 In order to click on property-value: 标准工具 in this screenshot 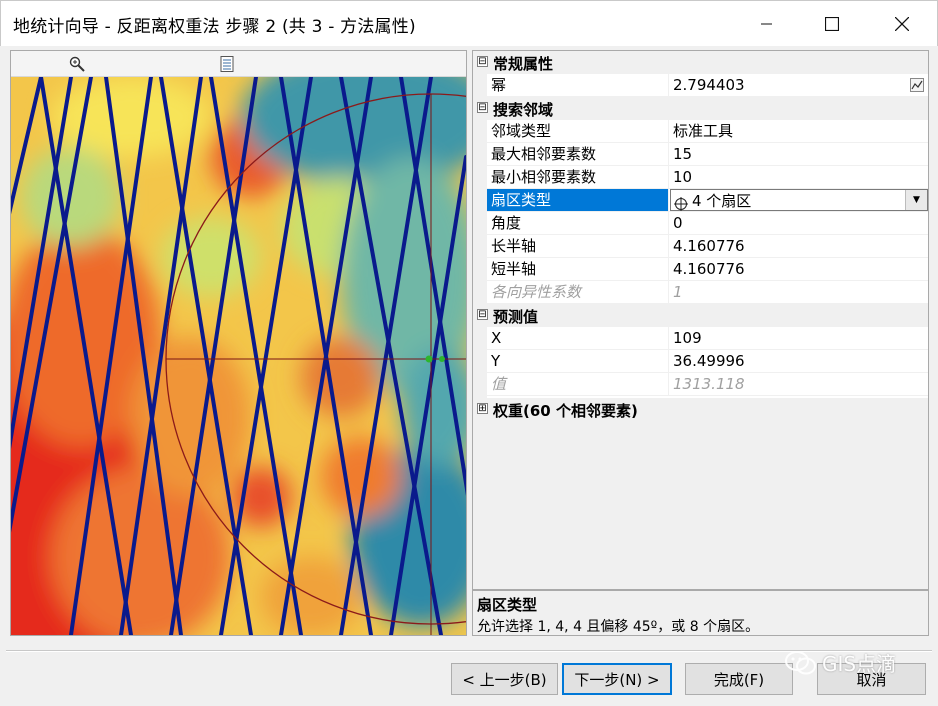, I will do `click(799, 131)`.